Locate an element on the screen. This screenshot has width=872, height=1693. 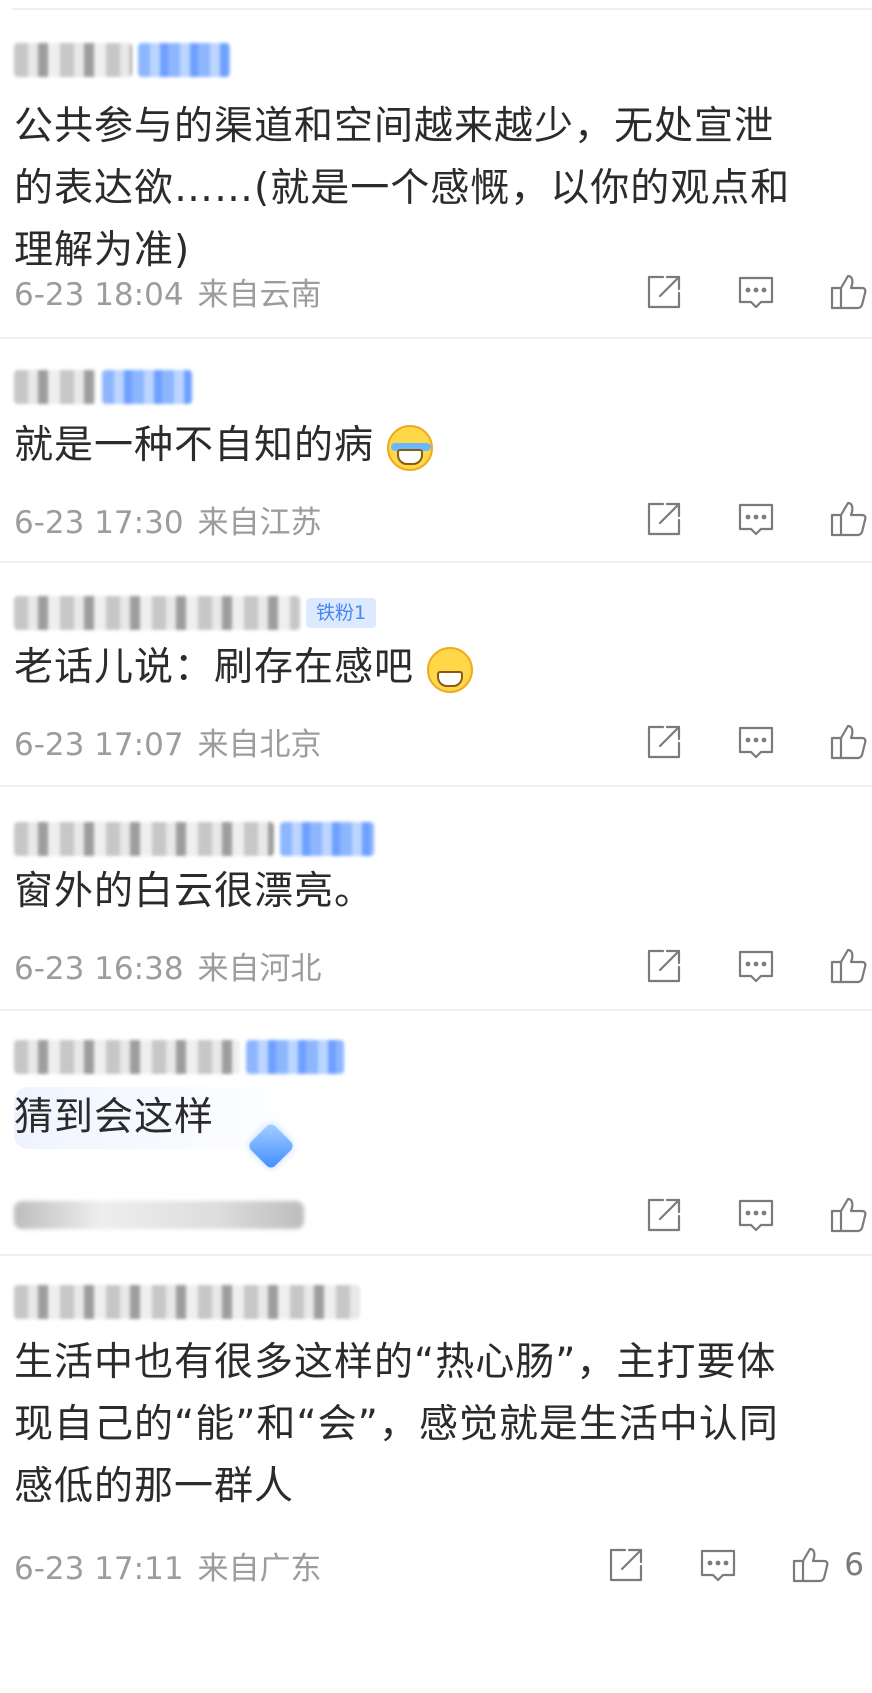
comment-meta: 6-23 17:30 来自江苏 is located at coordinates (168, 523).